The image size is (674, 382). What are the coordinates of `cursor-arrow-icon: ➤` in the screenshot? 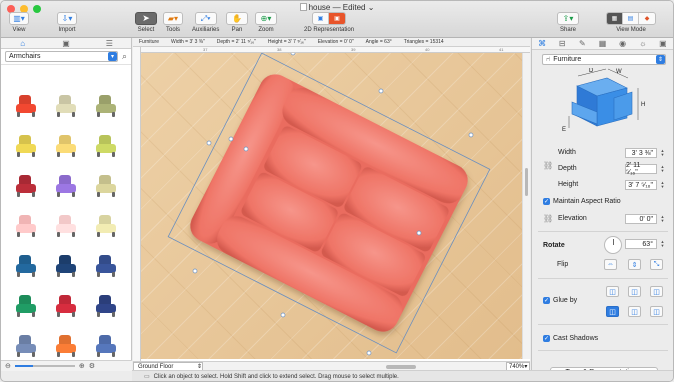 It's located at (146, 18).